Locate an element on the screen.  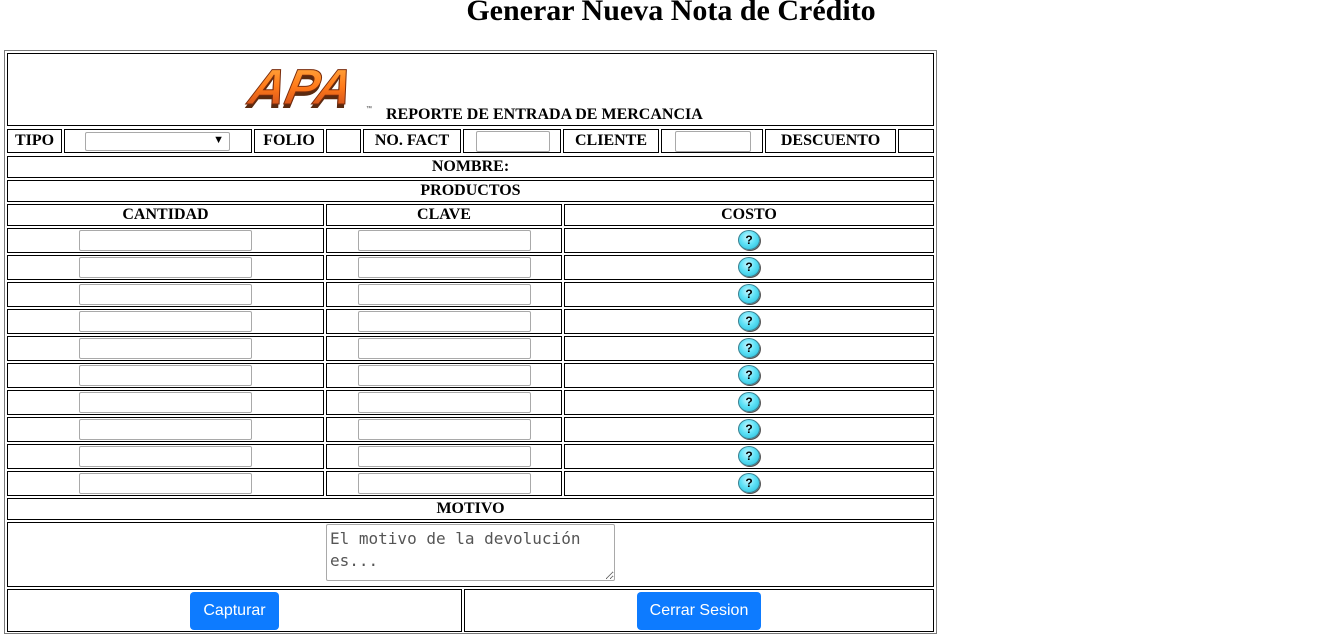
svg-text: ™ is located at coordinates (369, 108).